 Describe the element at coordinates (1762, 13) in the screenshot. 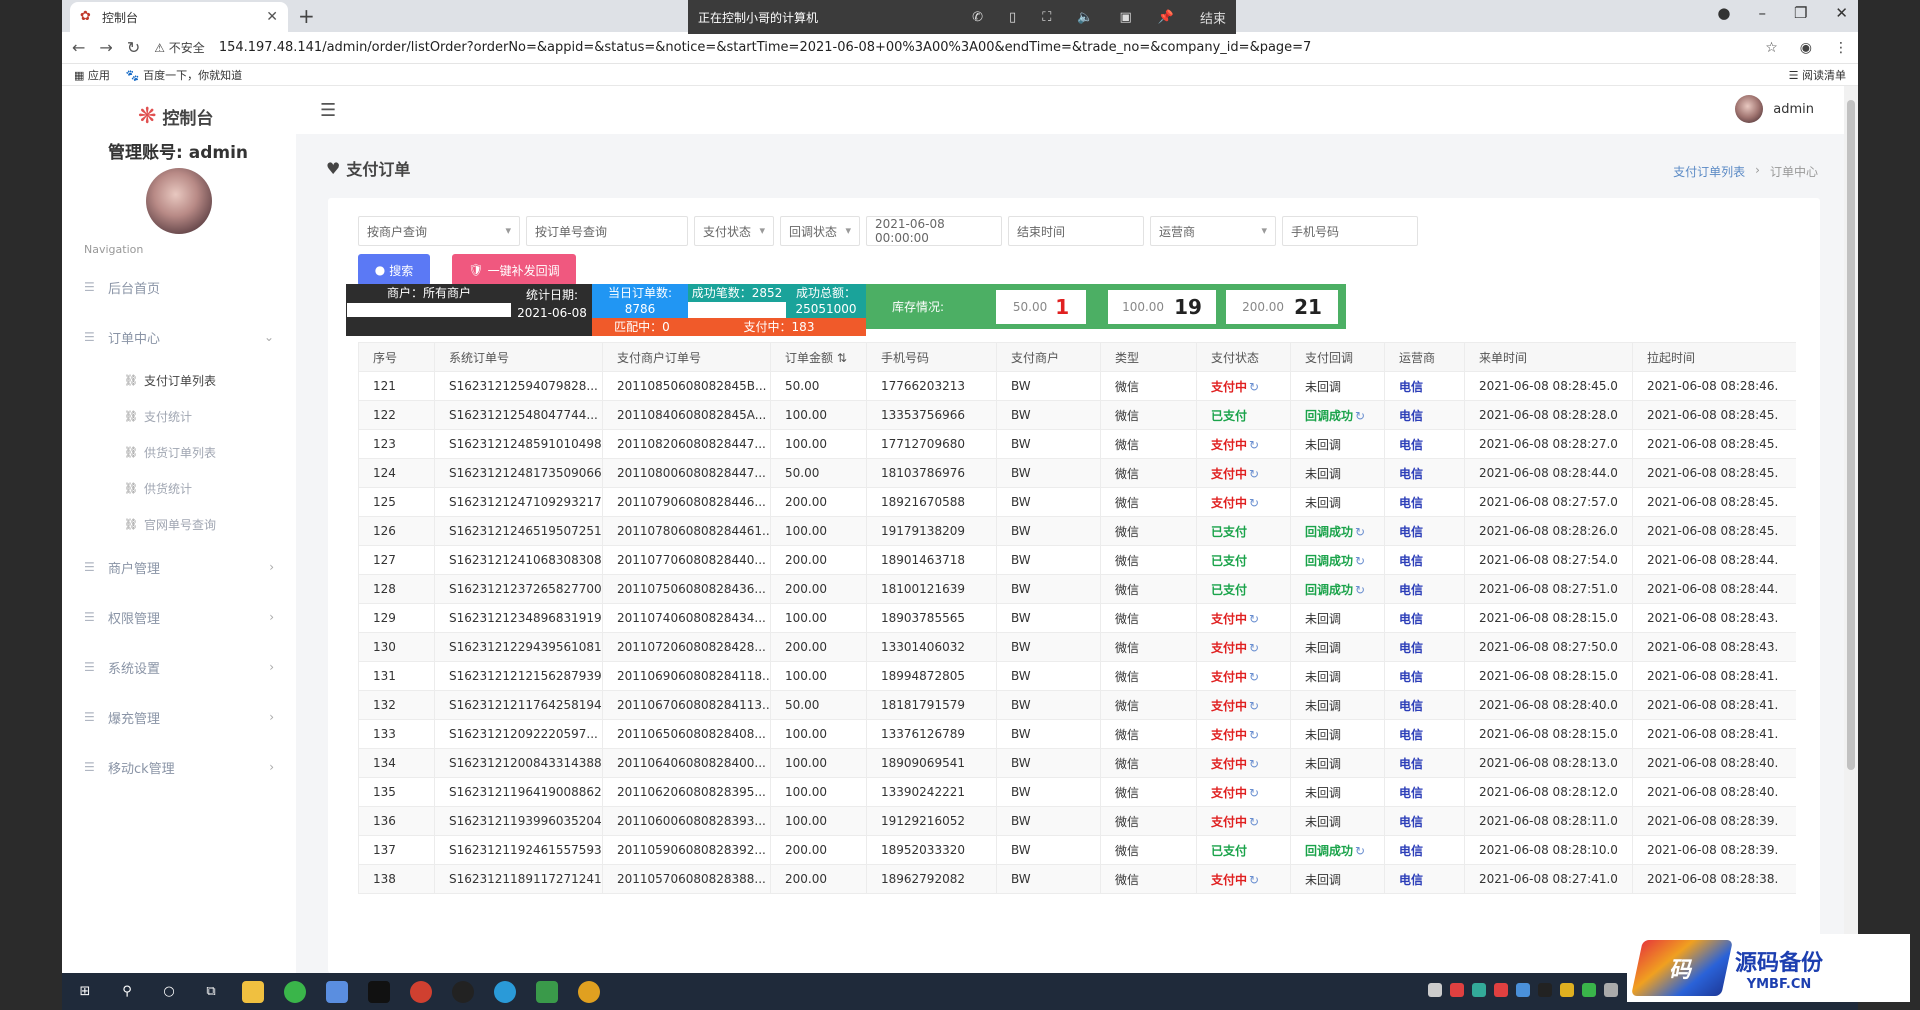

I see `minimize-icon: –` at that location.